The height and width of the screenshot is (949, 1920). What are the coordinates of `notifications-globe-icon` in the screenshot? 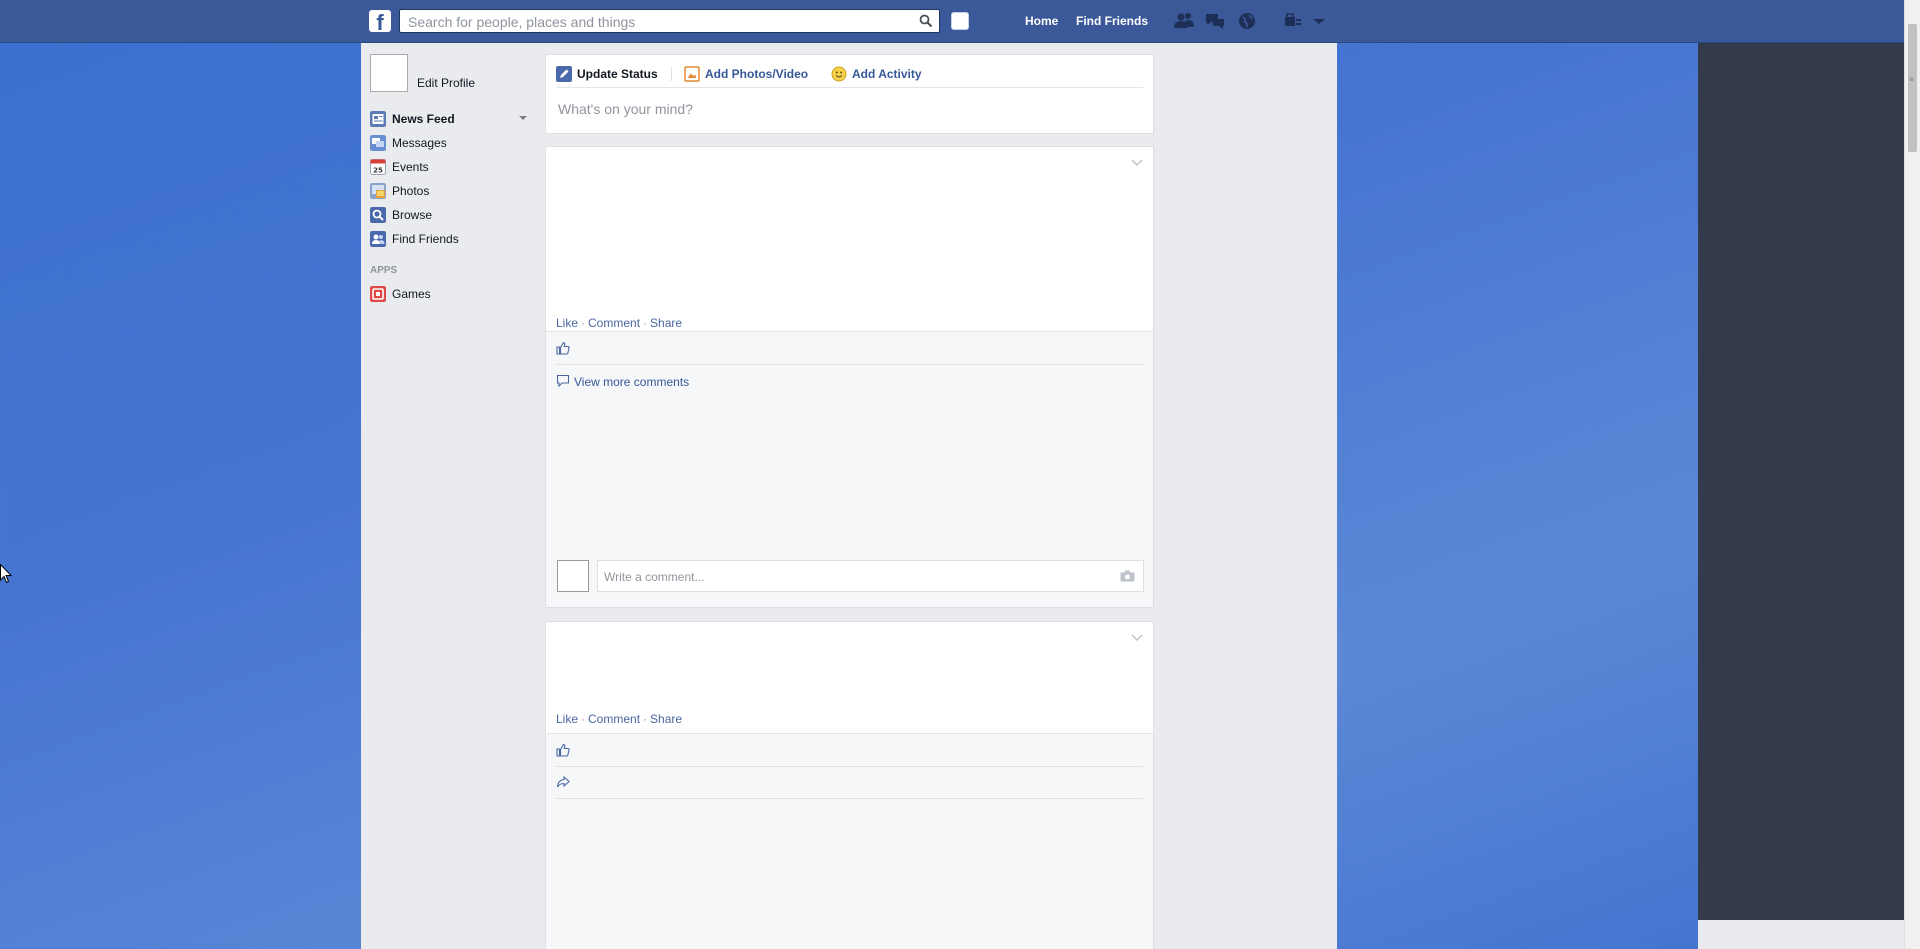 It's located at (1247, 21).